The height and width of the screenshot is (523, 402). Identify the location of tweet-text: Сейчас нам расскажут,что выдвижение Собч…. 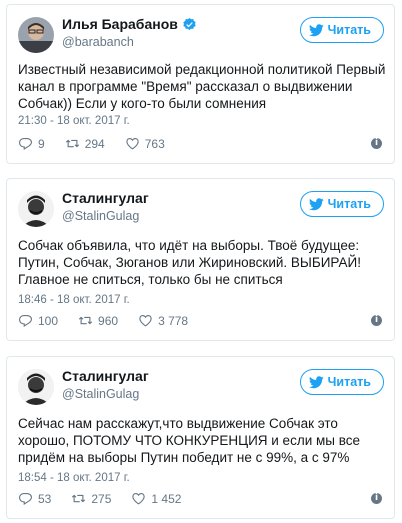
(189, 440).